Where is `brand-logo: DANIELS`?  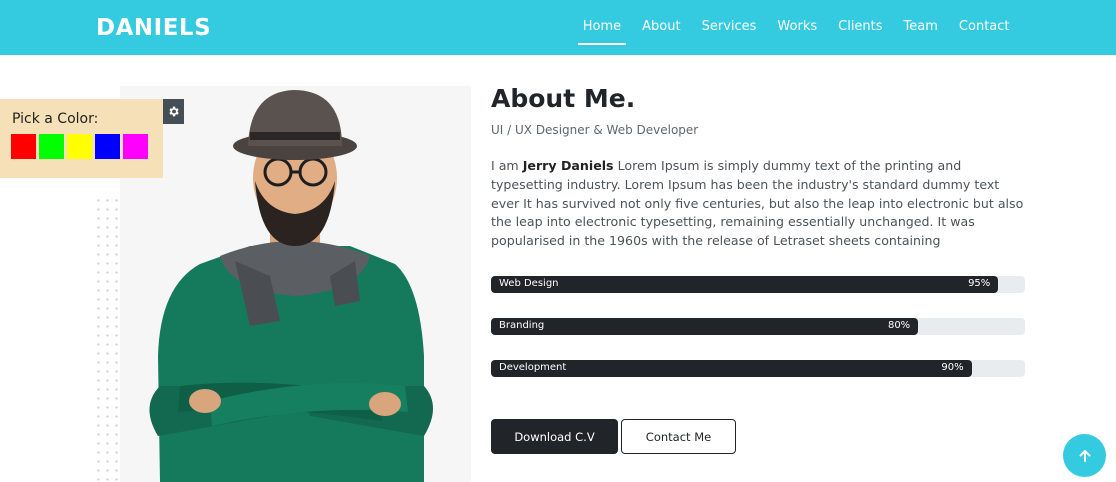 brand-logo: DANIELS is located at coordinates (153, 28).